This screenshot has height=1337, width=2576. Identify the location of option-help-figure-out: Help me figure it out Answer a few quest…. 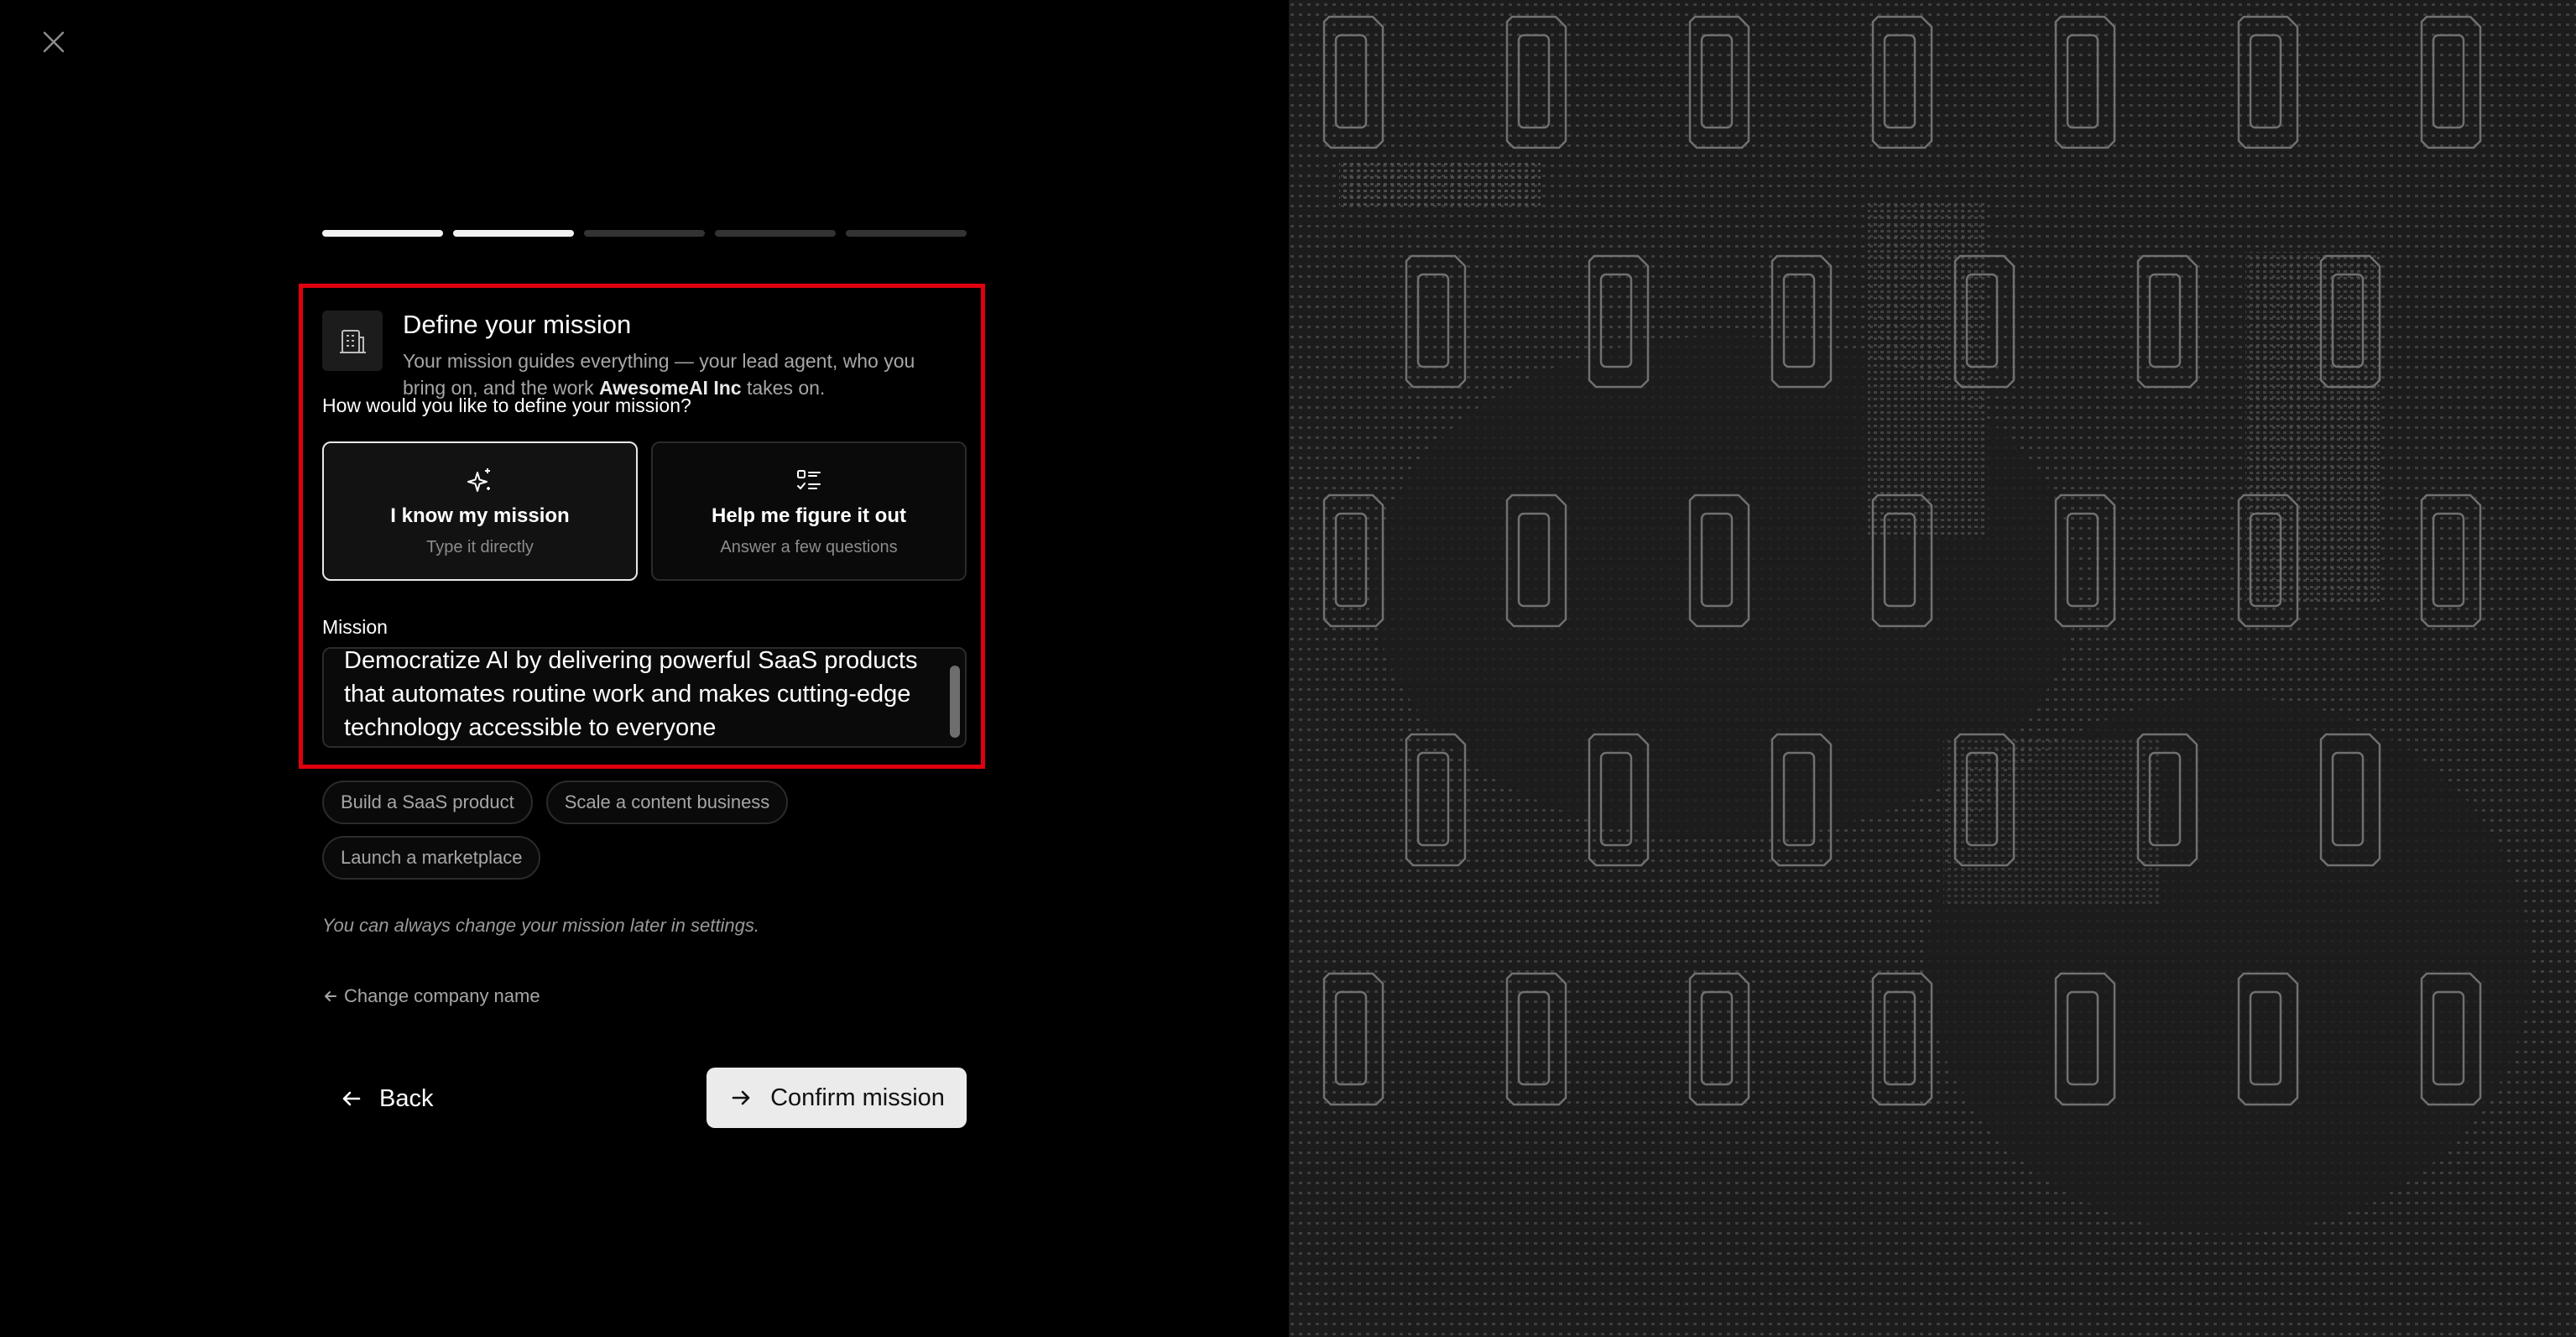
(809, 511).